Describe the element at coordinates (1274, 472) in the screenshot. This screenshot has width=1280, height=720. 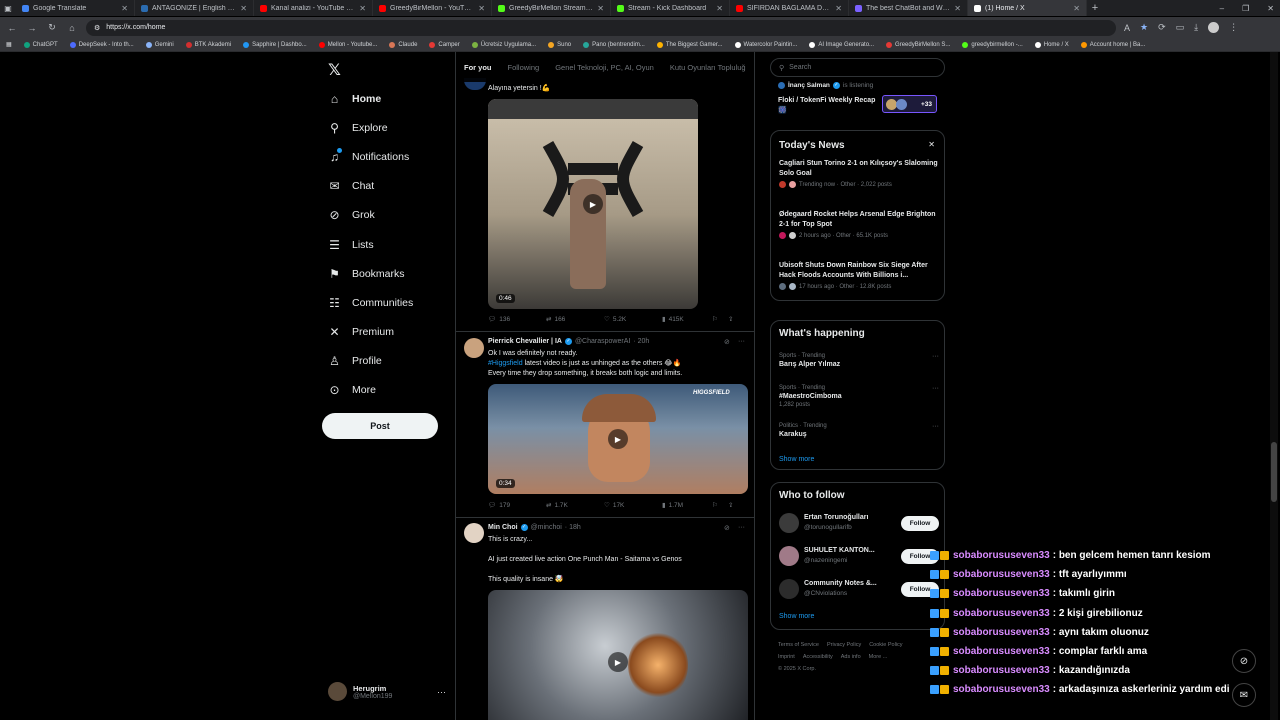
I see `scrollbar-thumb` at that location.